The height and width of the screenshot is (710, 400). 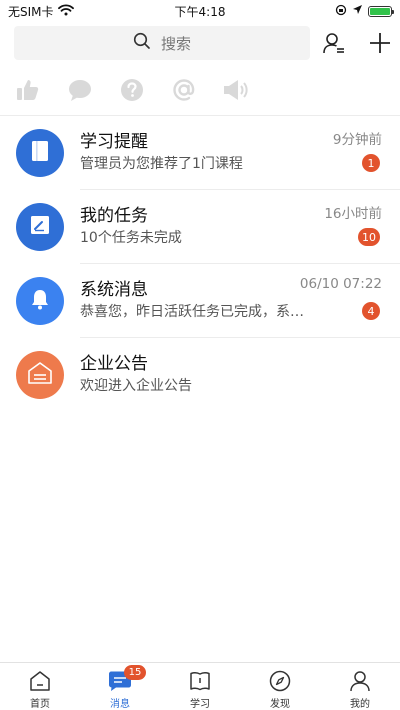 I want to click on comment-icon, so click(x=80, y=90).